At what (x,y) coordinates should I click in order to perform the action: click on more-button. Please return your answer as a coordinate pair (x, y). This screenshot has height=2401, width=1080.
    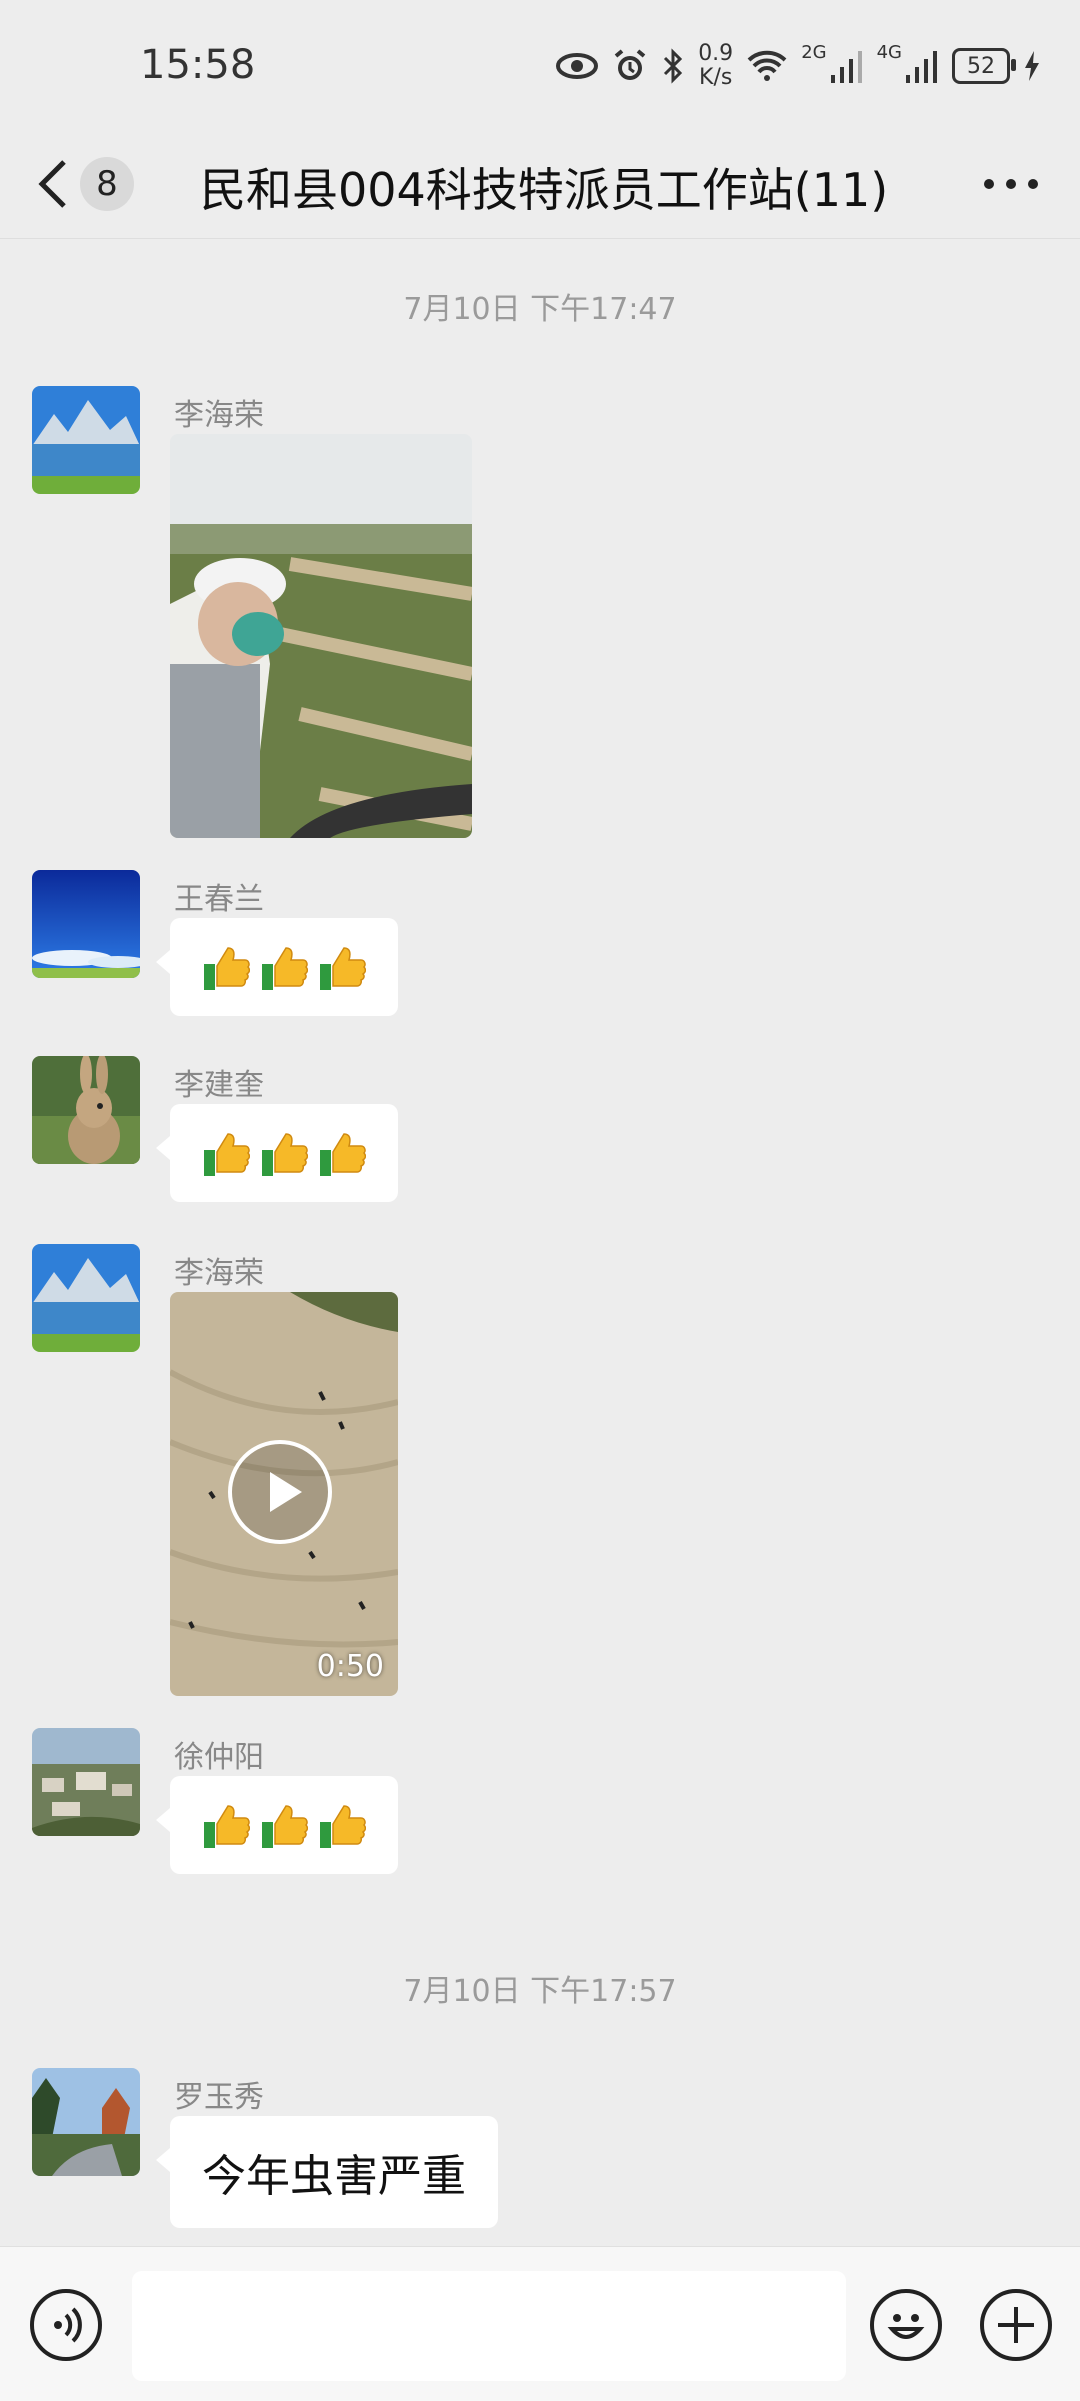
    Looking at the image, I should click on (1011, 184).